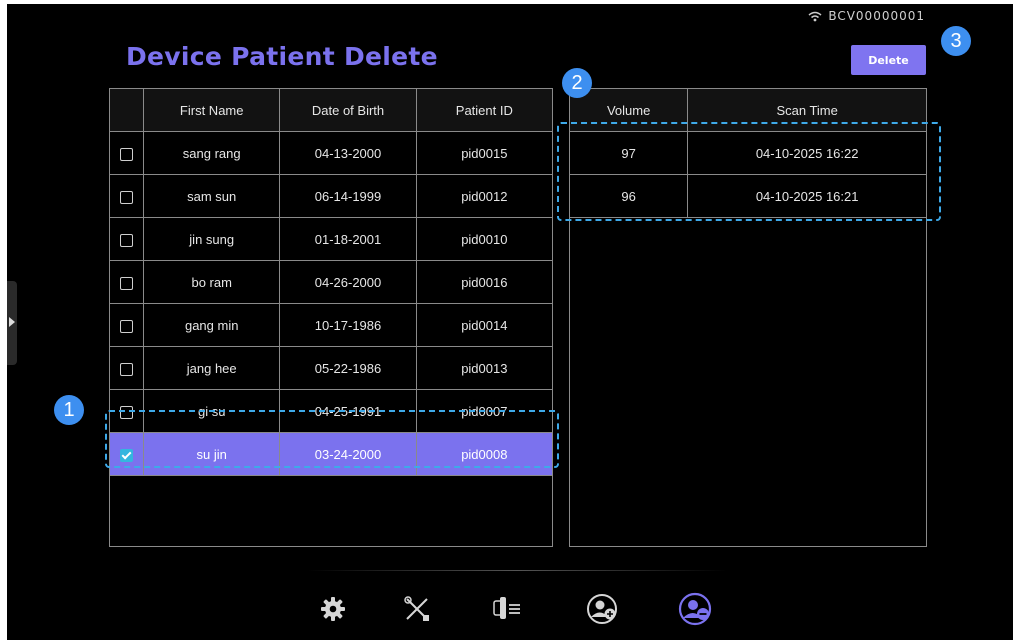 The image size is (1021, 640). I want to click on patient-id-cell: pid0016, so click(484, 282).